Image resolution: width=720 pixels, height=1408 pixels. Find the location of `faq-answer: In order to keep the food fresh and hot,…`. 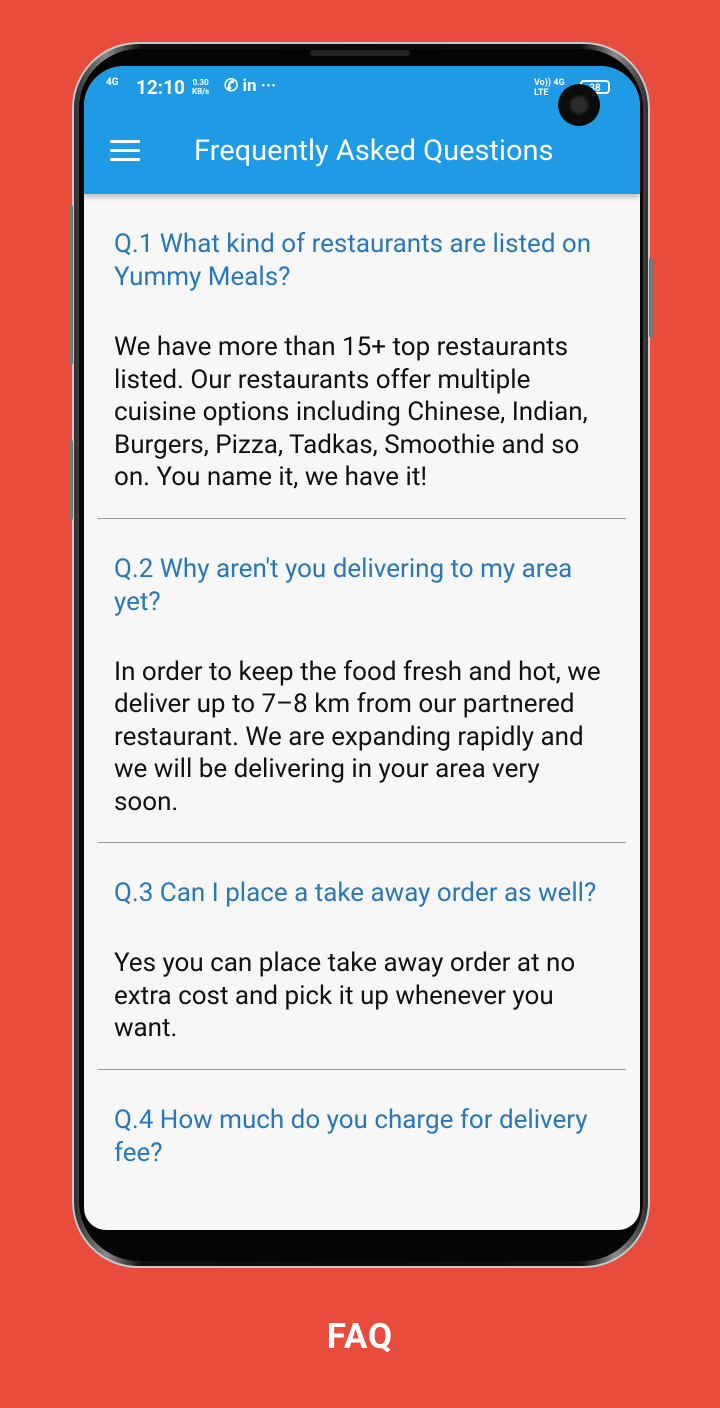

faq-answer: In order to keep the food fresh and hot,… is located at coordinates (357, 736).